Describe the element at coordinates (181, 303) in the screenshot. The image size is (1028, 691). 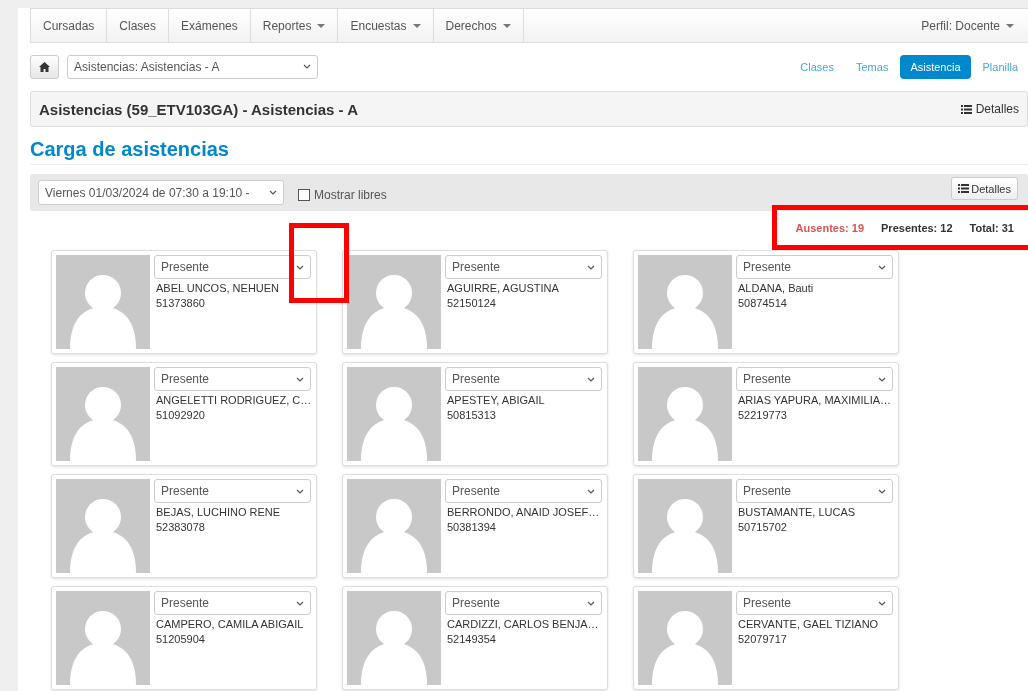
I see `student-id: 51373860` at that location.